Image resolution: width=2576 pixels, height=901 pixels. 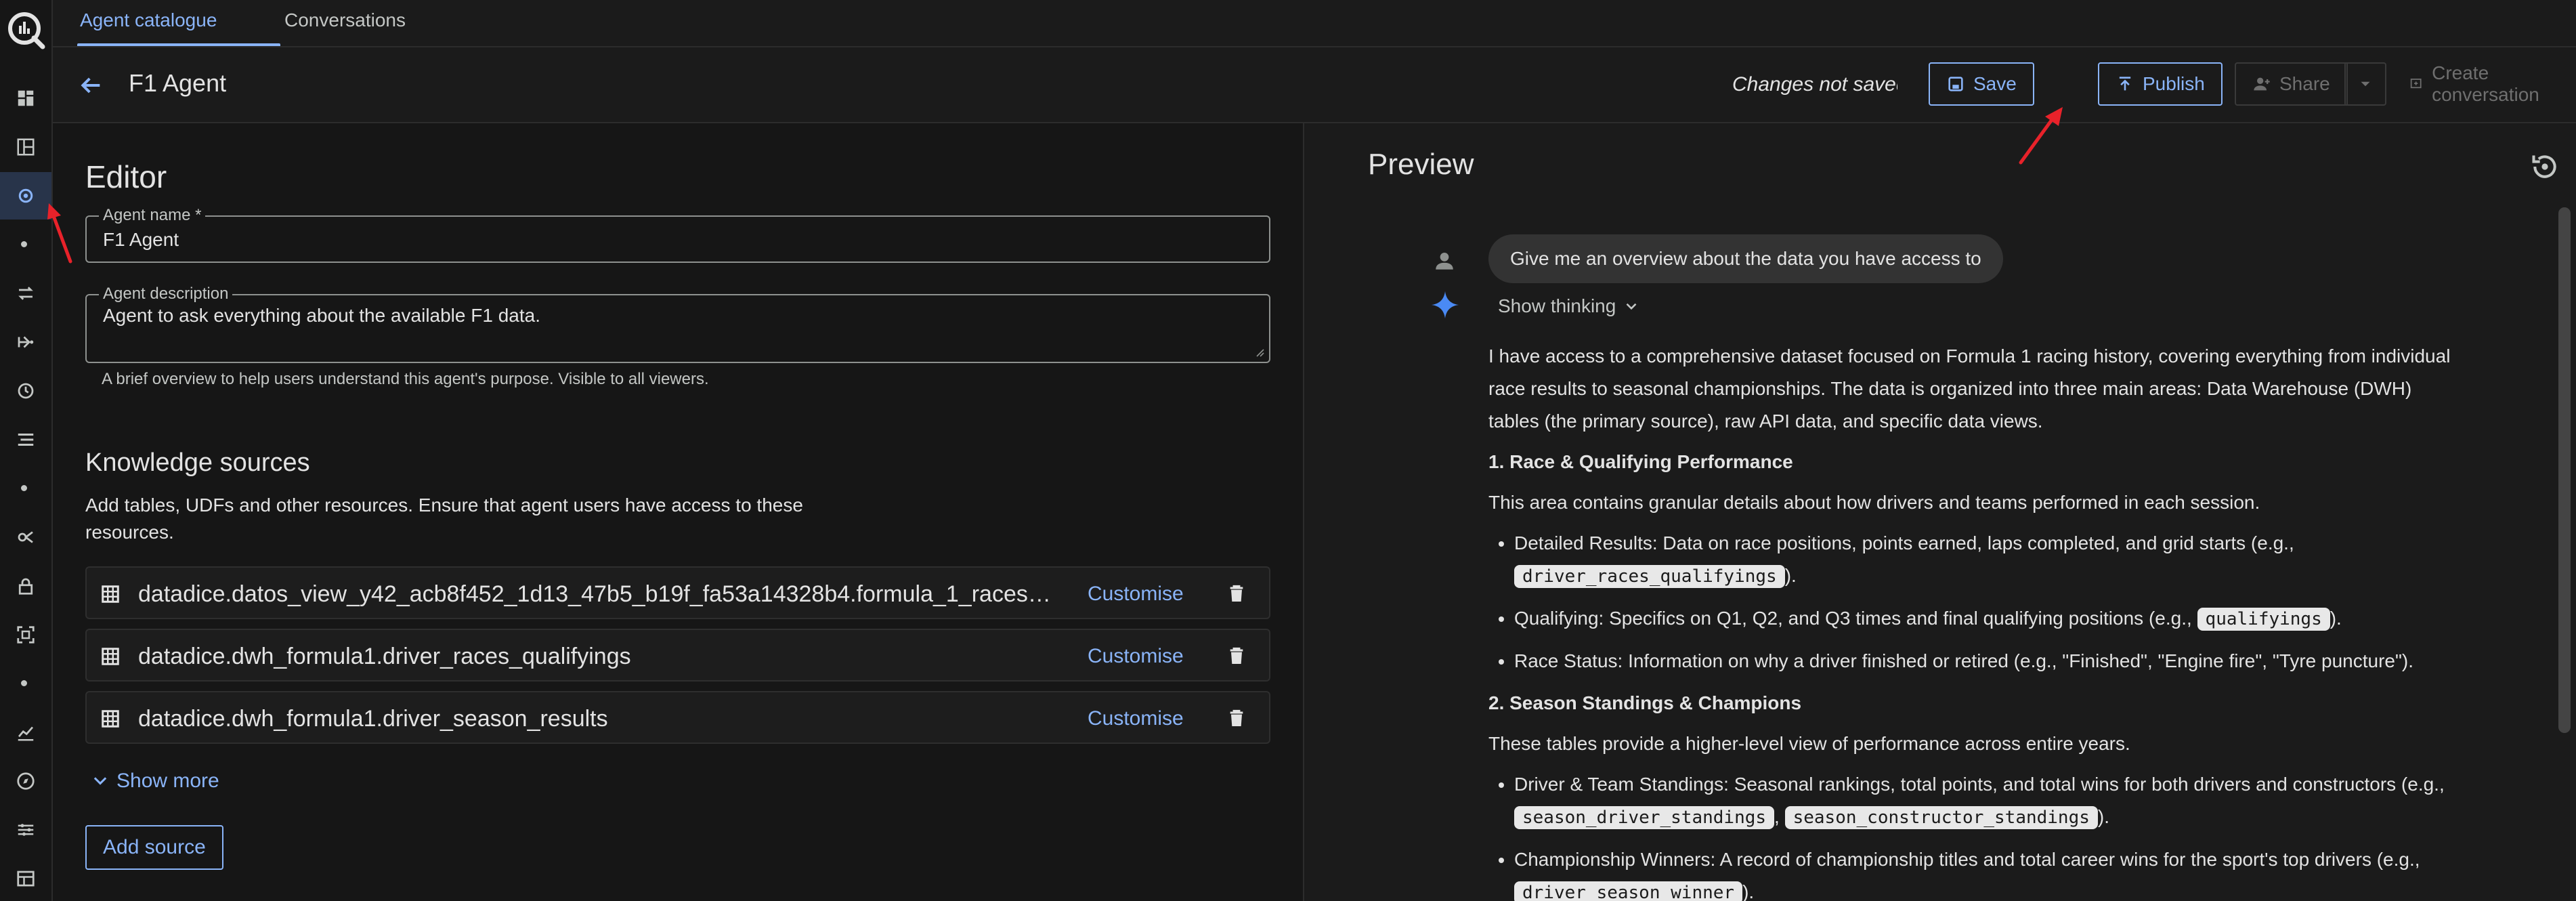 I want to click on share-menu-button, so click(x=2365, y=84).